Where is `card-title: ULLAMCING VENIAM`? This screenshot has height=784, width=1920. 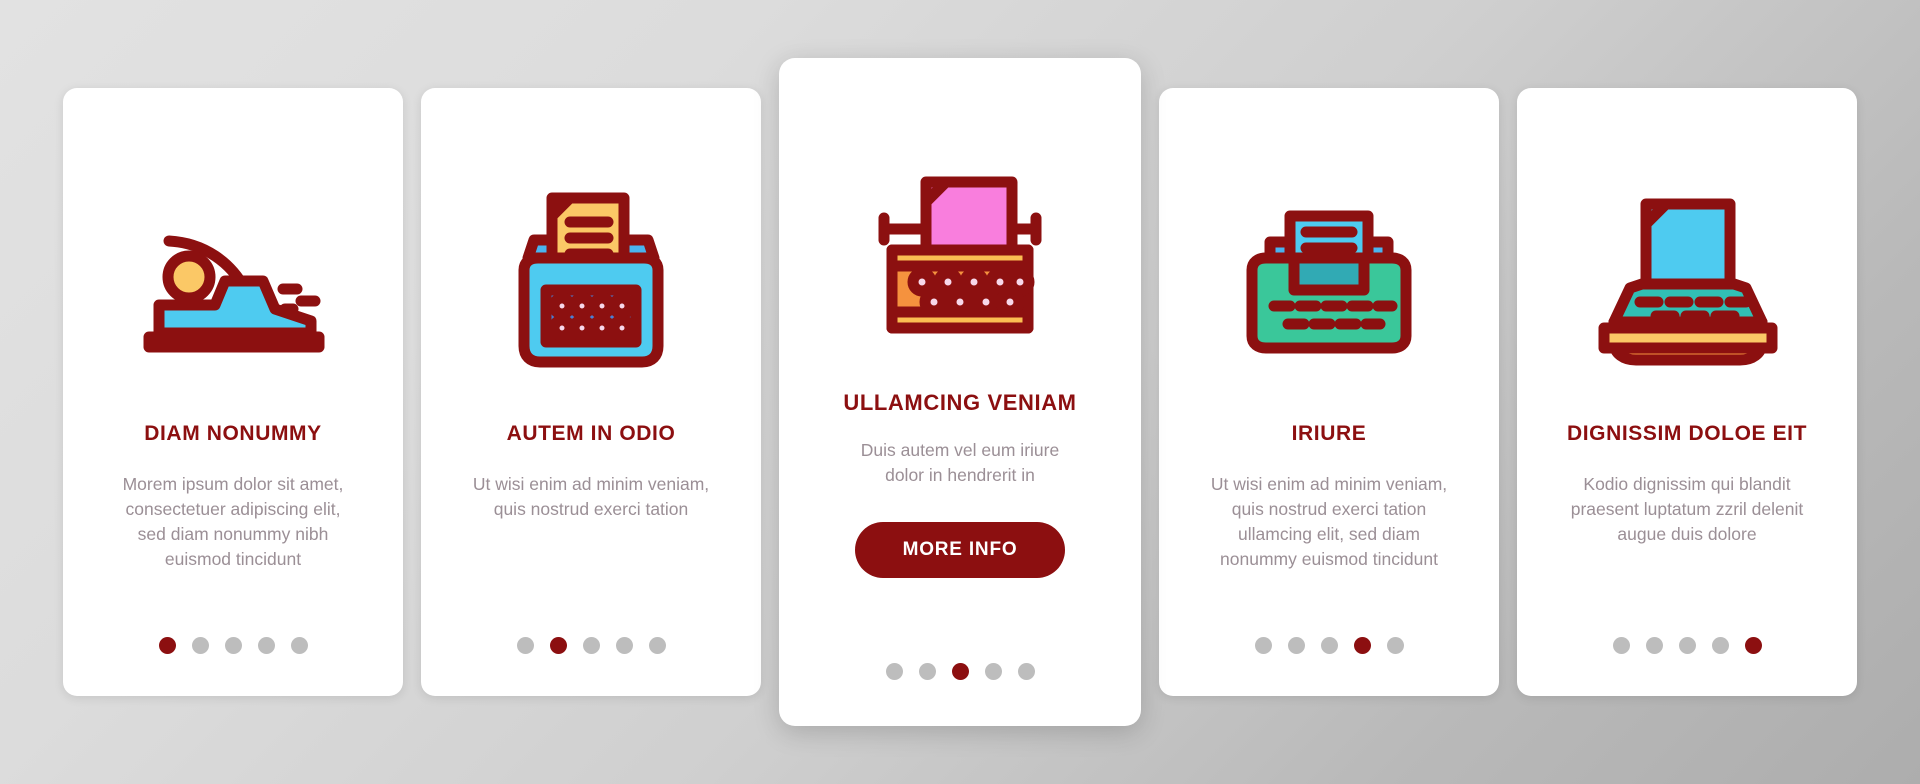 card-title: ULLAMCING VENIAM is located at coordinates (960, 402).